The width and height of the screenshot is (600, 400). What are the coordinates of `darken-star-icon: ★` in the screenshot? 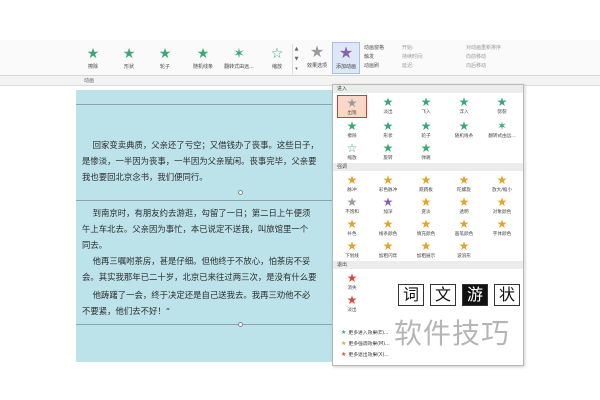 It's located at (388, 202).